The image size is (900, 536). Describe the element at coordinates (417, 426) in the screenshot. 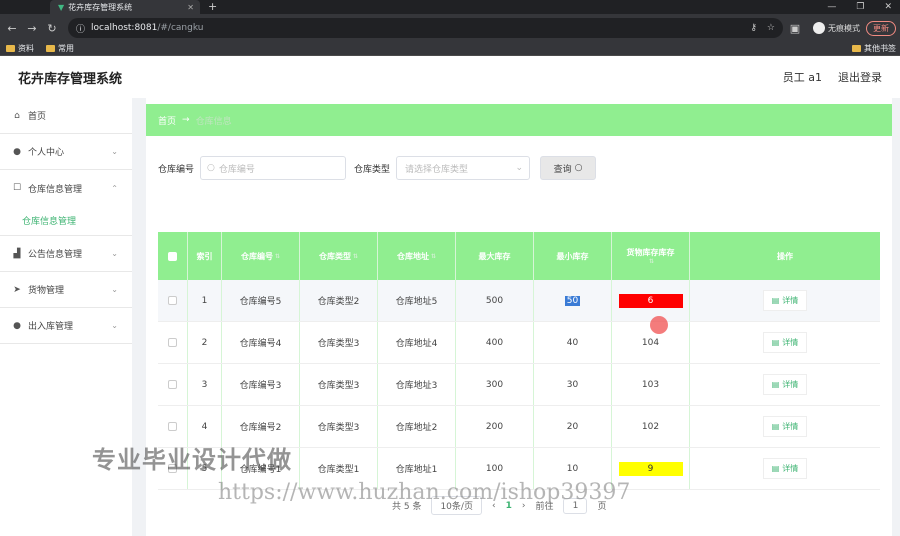

I see `address-cell: 仓库地址2` at that location.